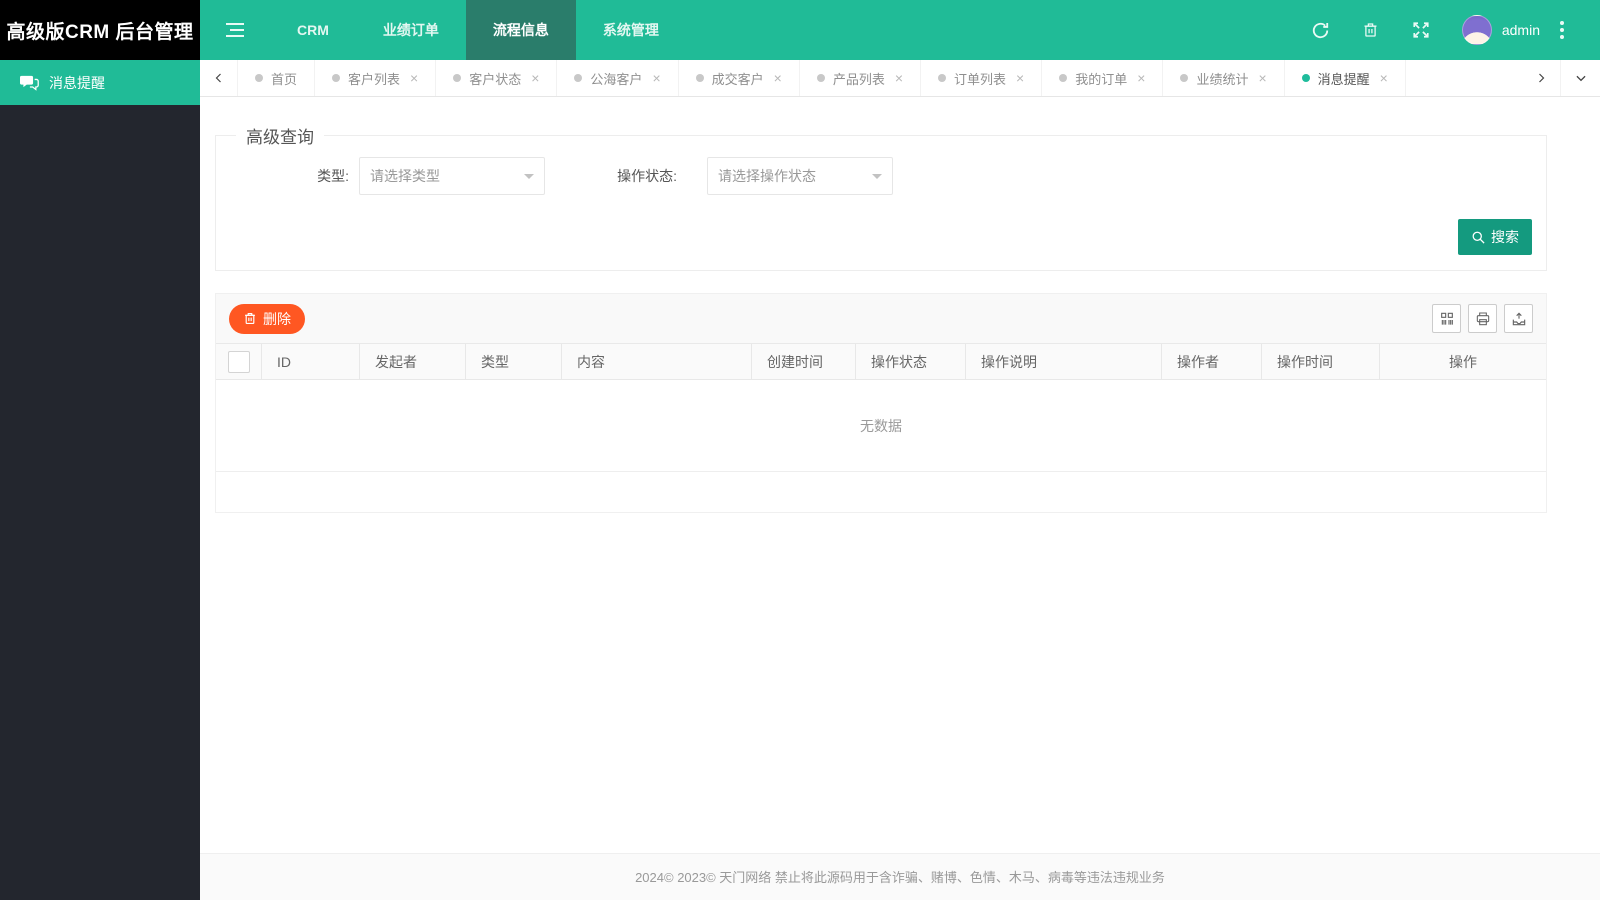 This screenshot has height=900, width=1600. I want to click on nav-item-crm: CRM, so click(313, 30).